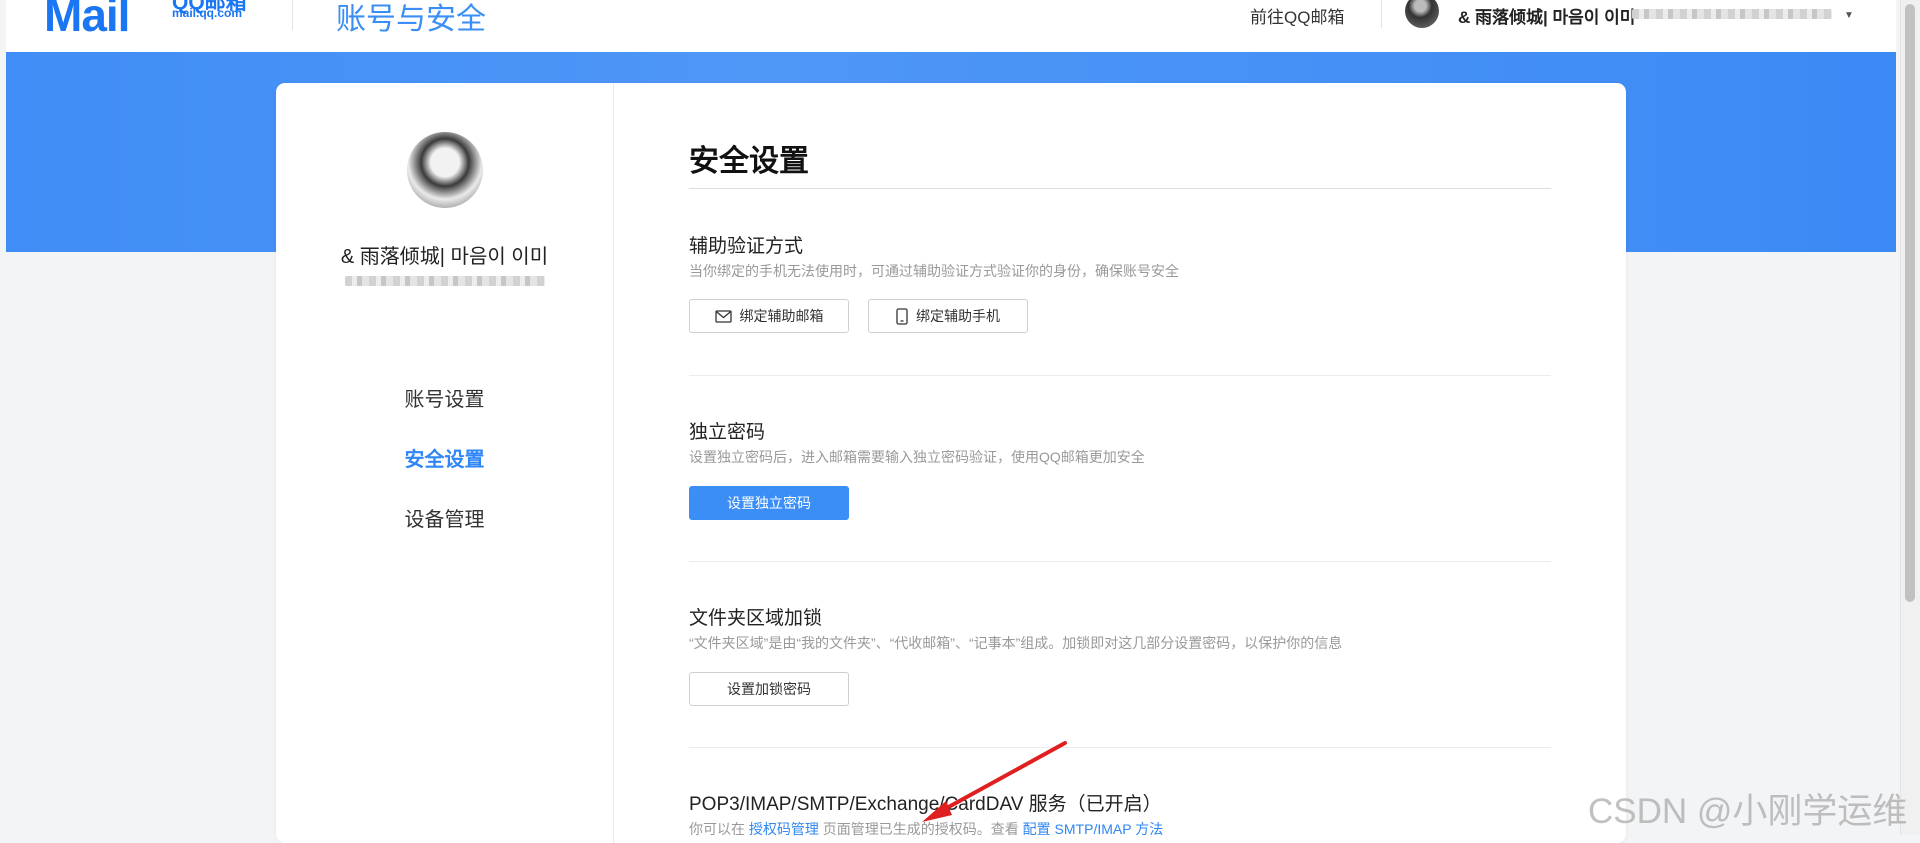 Image resolution: width=1920 pixels, height=843 pixels. Describe the element at coordinates (1546, 15) in the screenshot. I see `header-username: & 雨落倾城| 마음이 이미` at that location.